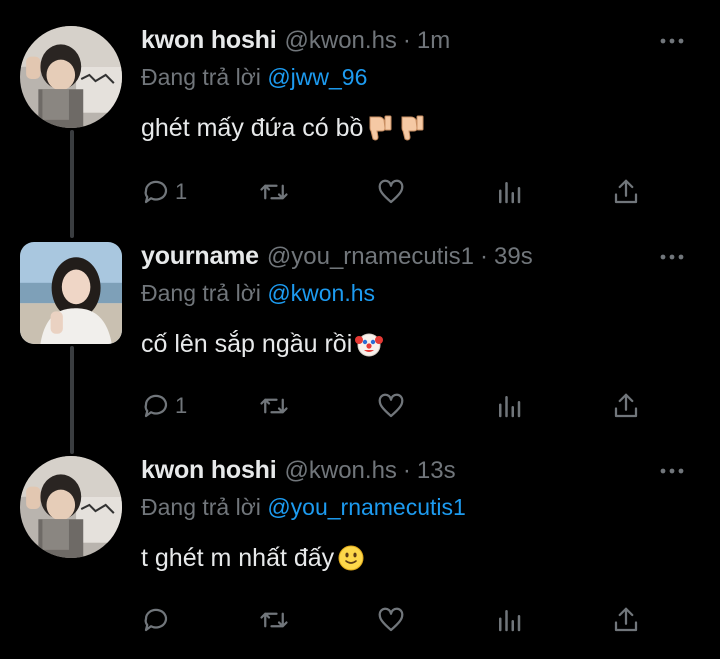 The height and width of the screenshot is (659, 720). What do you see at coordinates (513, 257) in the screenshot?
I see `timestamp: 39s` at bounding box center [513, 257].